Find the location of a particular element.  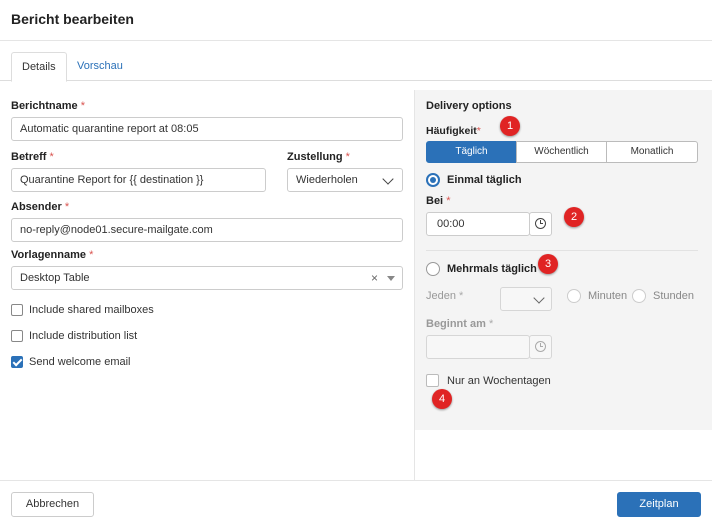

delivery-select: Wiederholen is located at coordinates (345, 180).